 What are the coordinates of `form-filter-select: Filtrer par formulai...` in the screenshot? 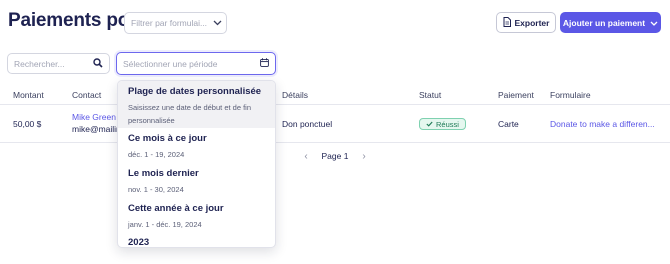 It's located at (175, 23).